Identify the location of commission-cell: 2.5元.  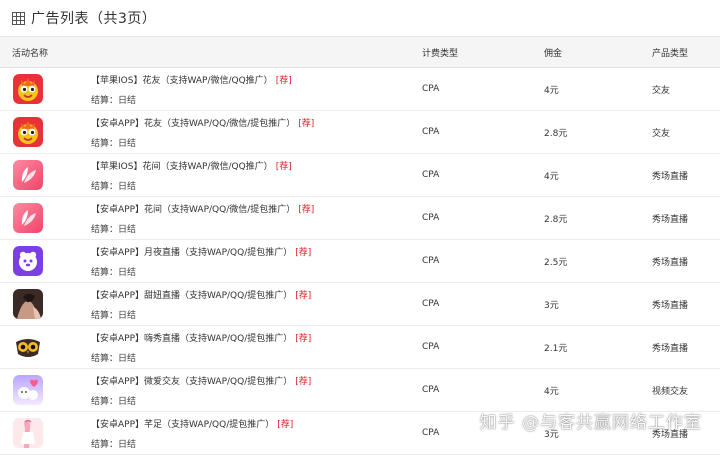
(556, 262).